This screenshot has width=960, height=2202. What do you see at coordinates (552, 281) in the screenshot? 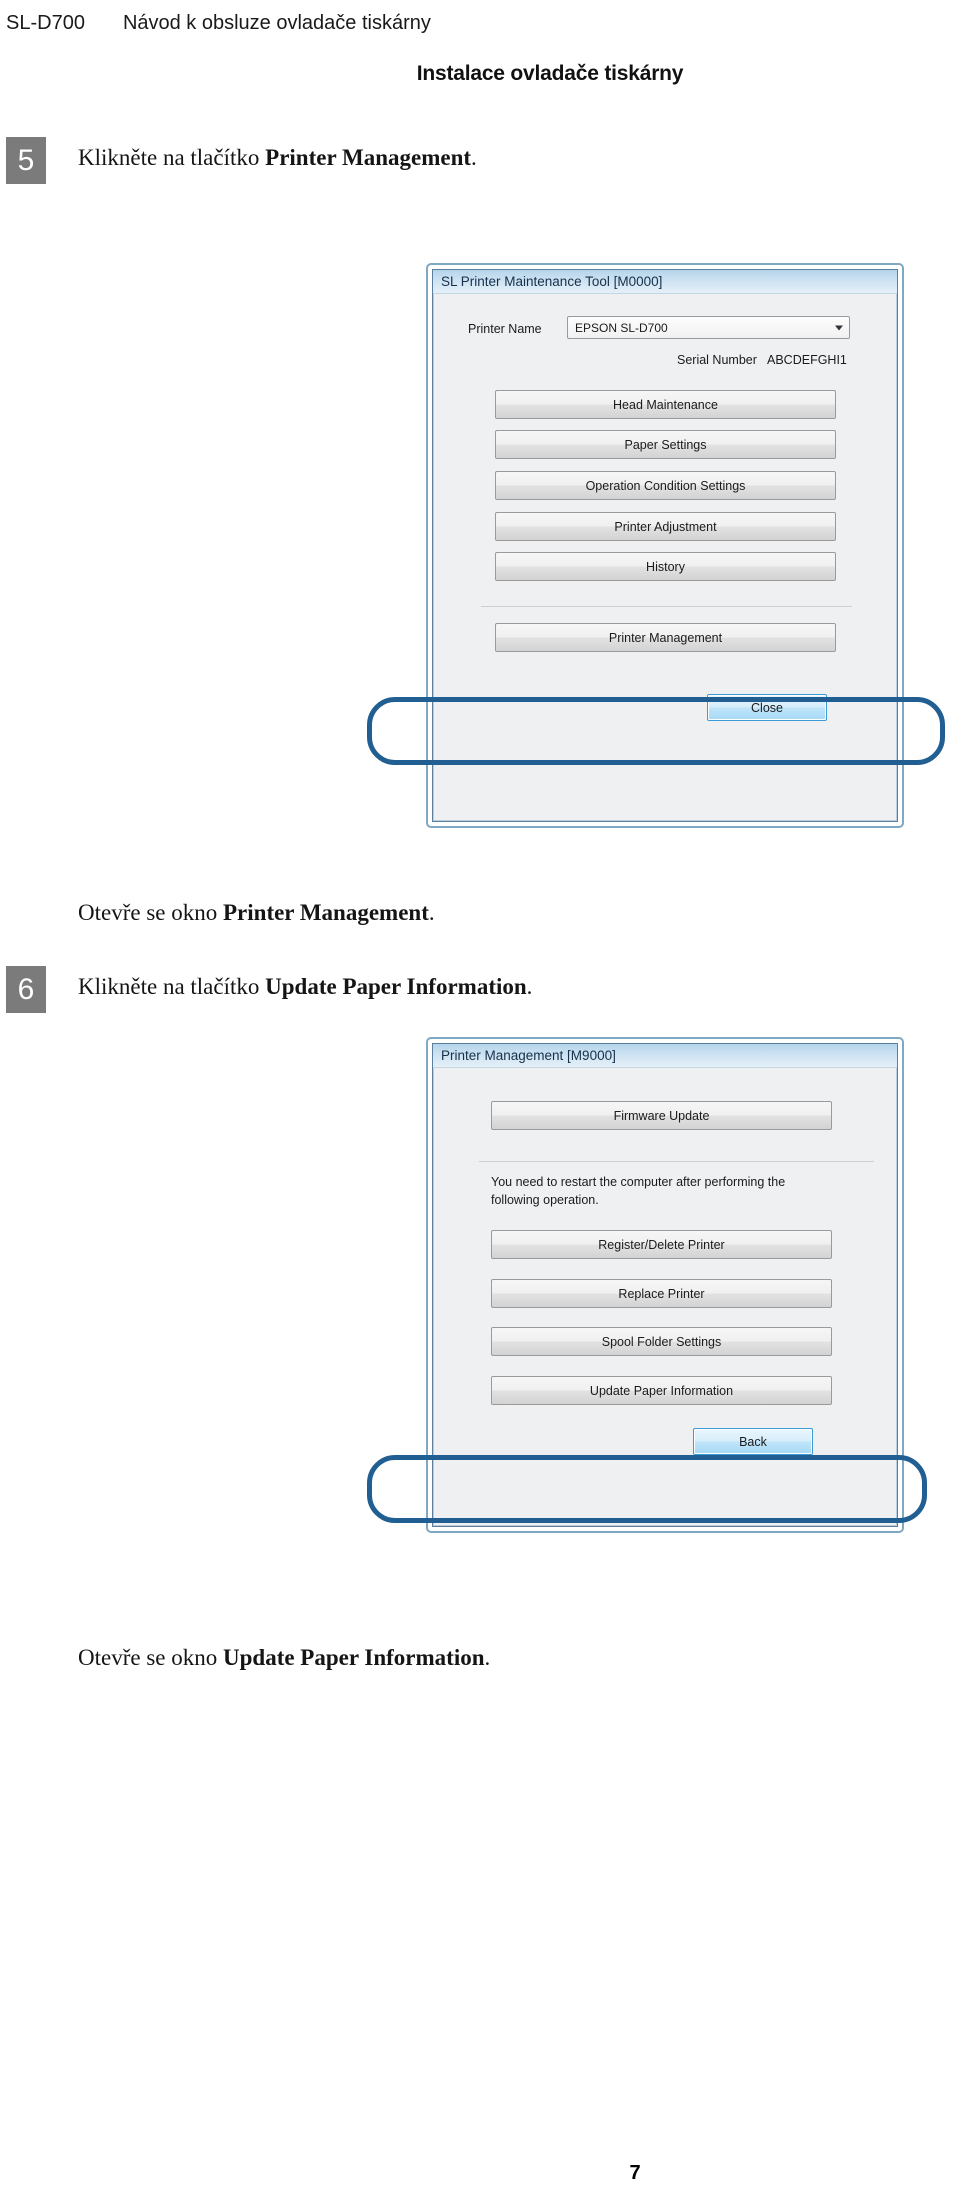
I see `dialog1-title-text: SL Printer Maintenance Tool [M0000]` at bounding box center [552, 281].